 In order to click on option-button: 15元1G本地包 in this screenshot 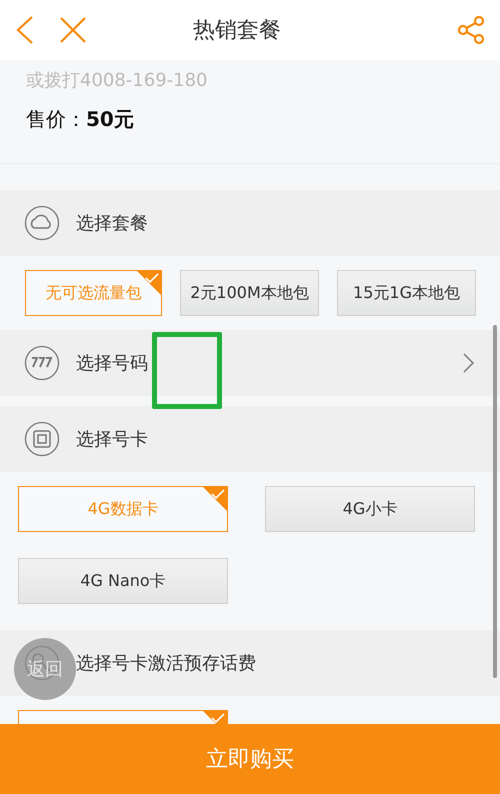, I will do `click(406, 293)`.